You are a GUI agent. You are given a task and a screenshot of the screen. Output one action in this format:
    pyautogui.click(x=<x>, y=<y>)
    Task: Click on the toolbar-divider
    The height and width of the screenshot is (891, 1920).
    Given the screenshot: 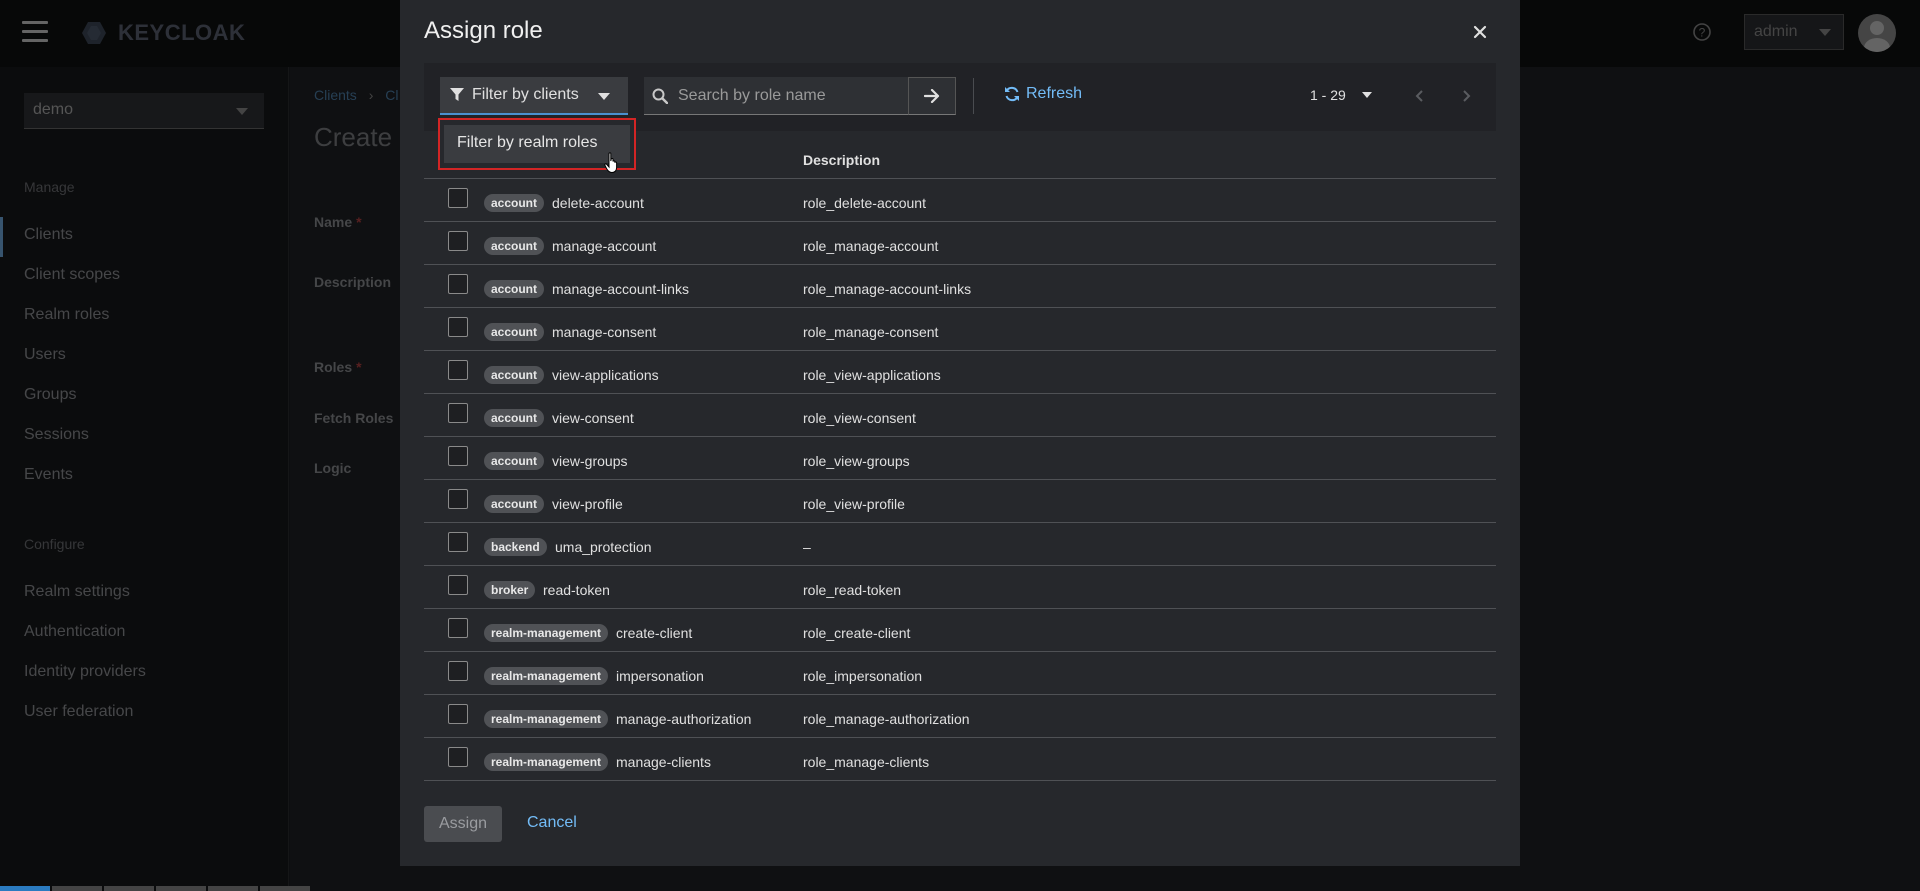 What is the action you would take?
    pyautogui.click(x=973, y=96)
    